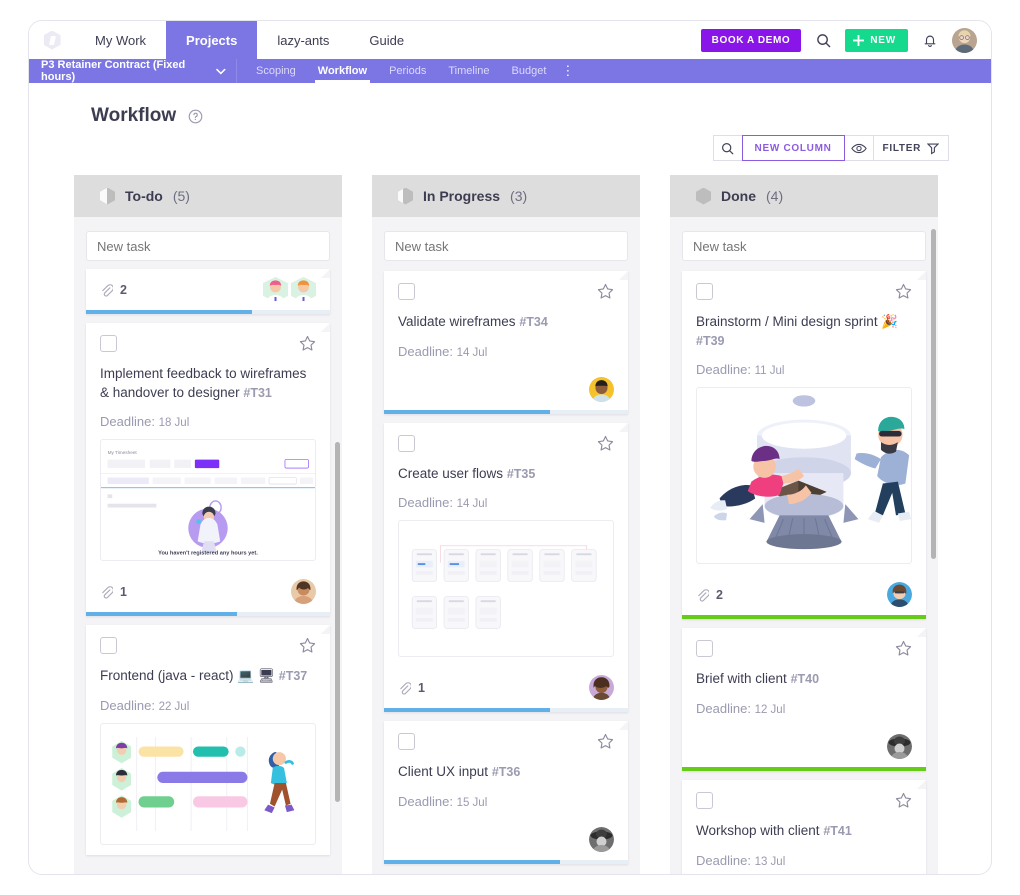  I want to click on nav-tab-projects: Projects, so click(212, 40).